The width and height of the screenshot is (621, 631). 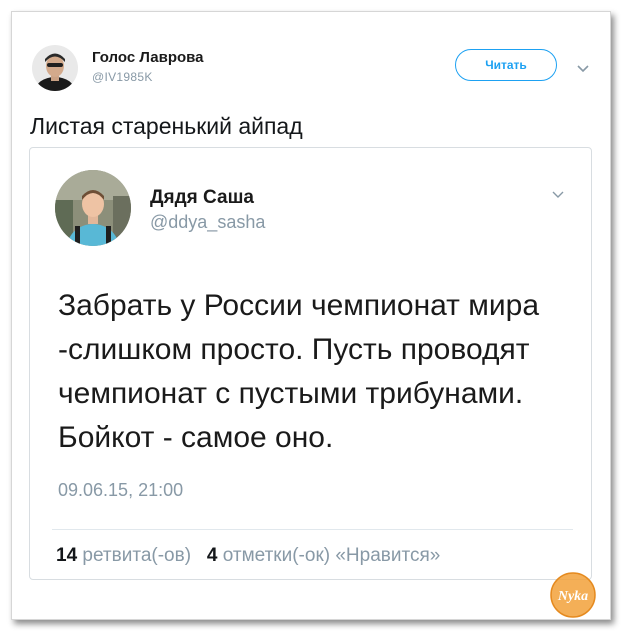 What do you see at coordinates (202, 198) in the screenshot?
I see `quoted-author-name: Дядя Саша` at bounding box center [202, 198].